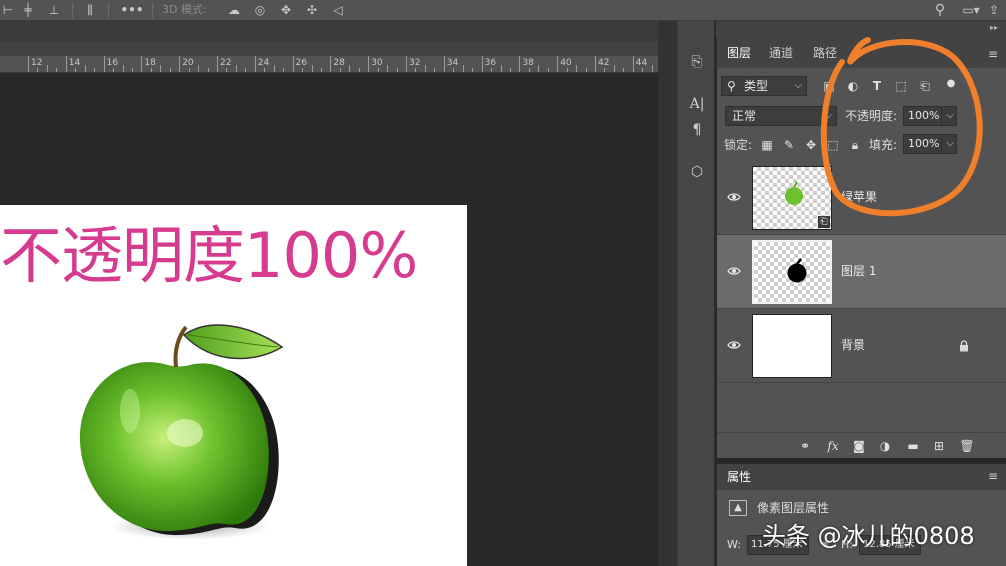 The height and width of the screenshot is (566, 1006). Describe the element at coordinates (871, 116) in the screenshot. I see `opacity-label: 不透明度:` at that location.